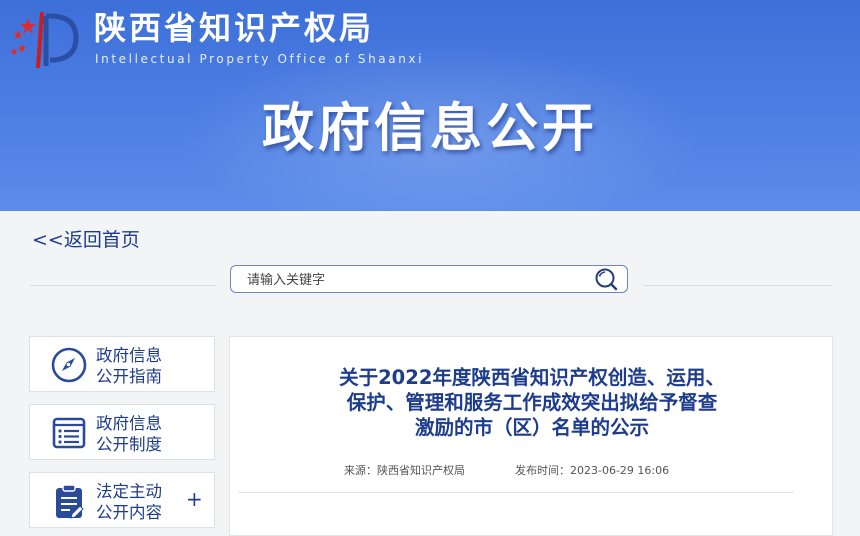 The image size is (860, 536). I want to click on search-divider-right, so click(738, 285).